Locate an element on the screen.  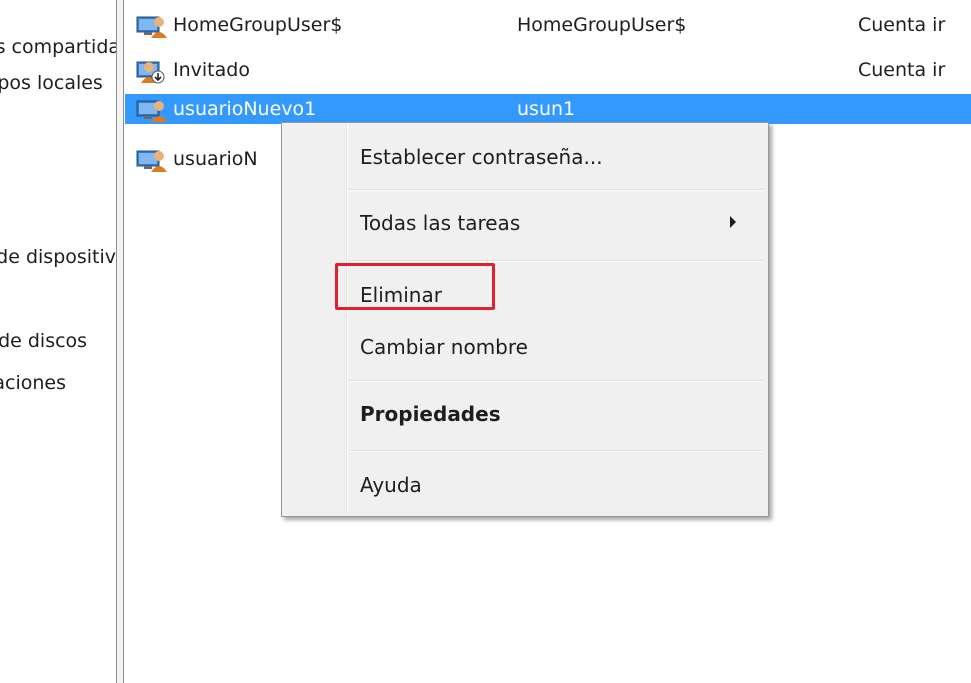
user-name-cell: usuarioN is located at coordinates (215, 159).